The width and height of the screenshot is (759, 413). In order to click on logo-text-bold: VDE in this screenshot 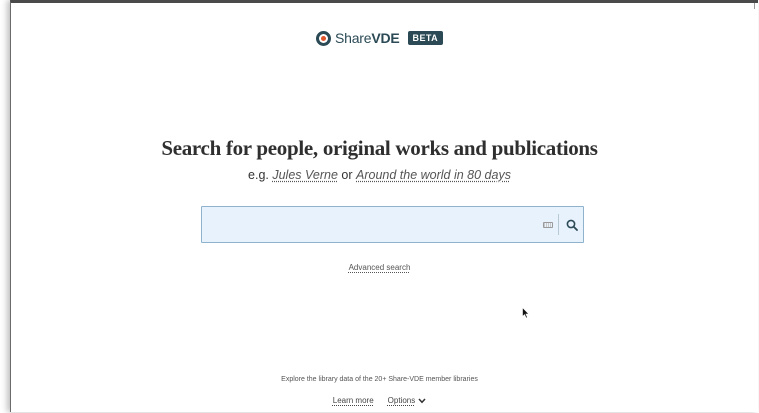, I will do `click(385, 38)`.